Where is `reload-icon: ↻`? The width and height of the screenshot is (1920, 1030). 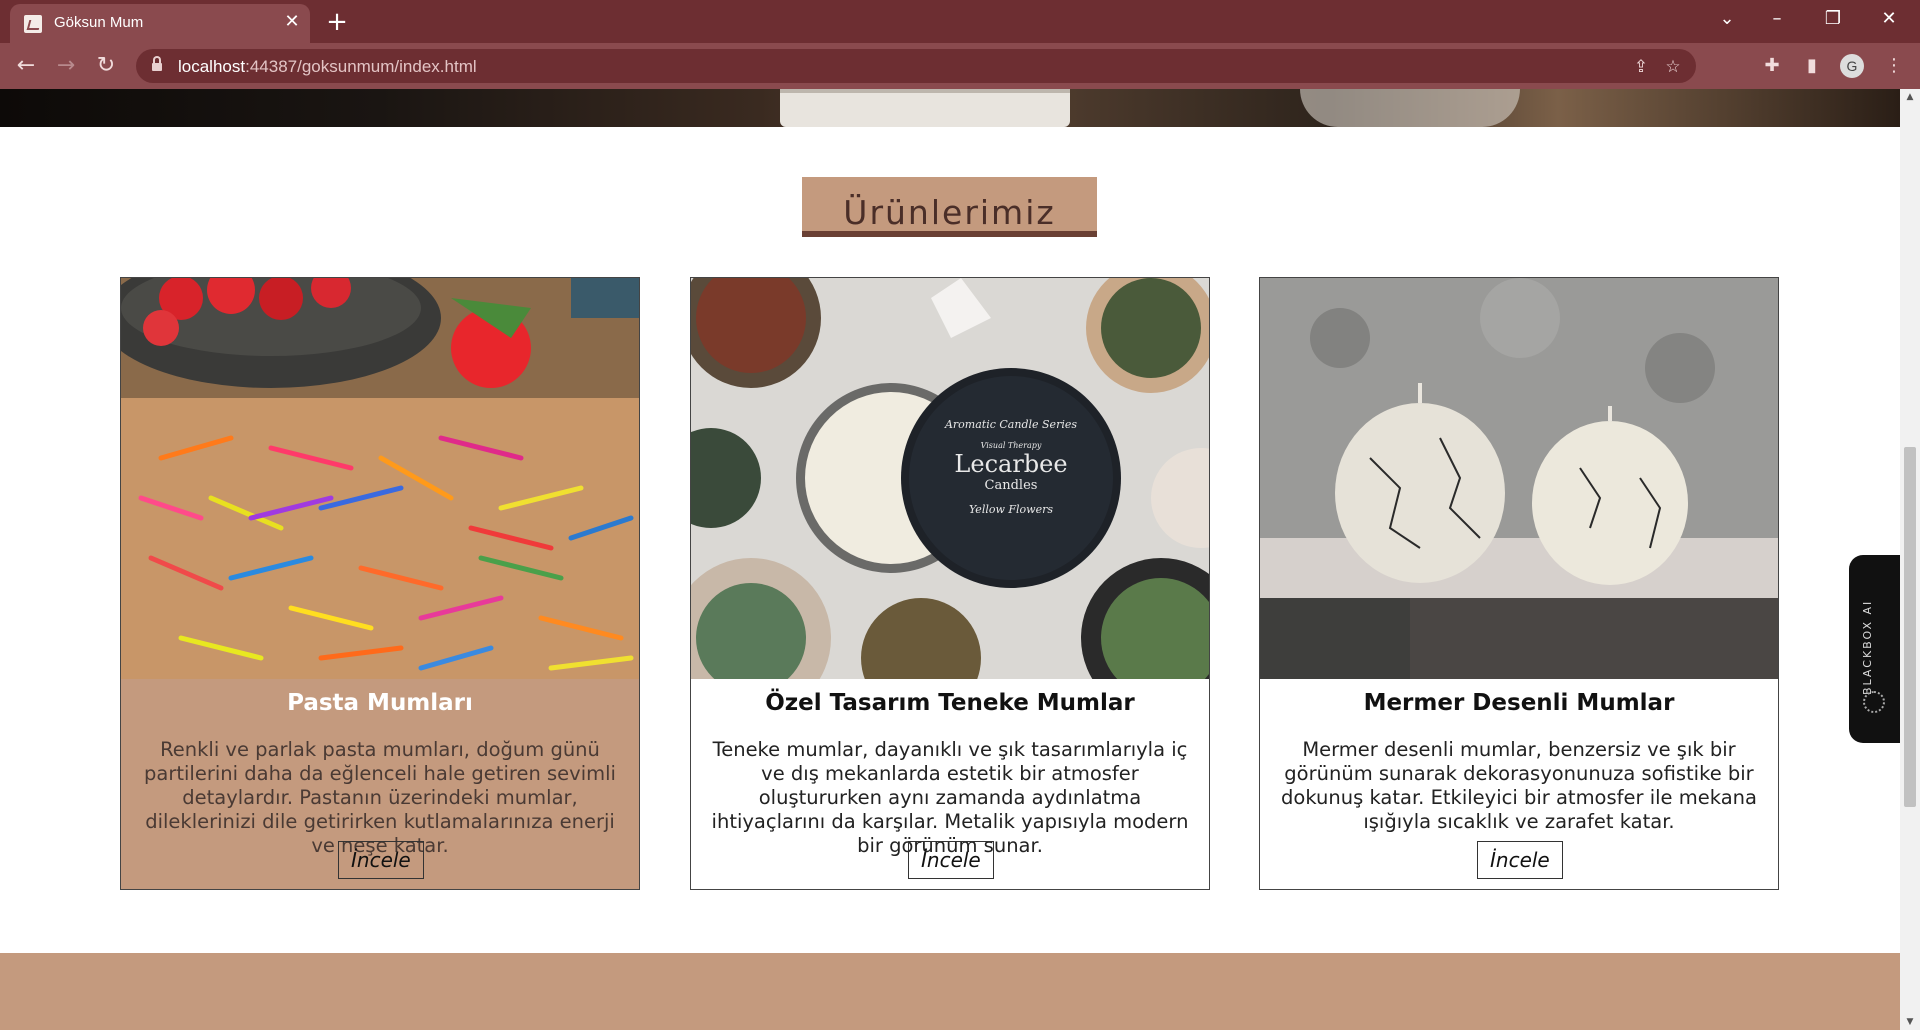 reload-icon: ↻ is located at coordinates (106, 66).